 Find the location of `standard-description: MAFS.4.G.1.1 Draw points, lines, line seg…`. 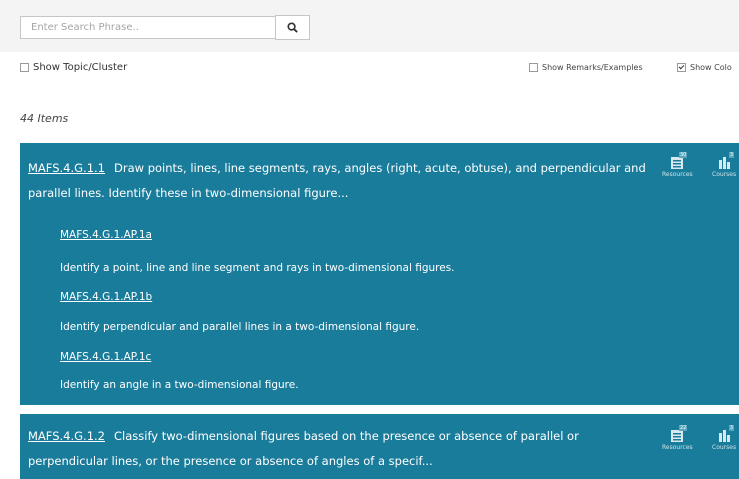

standard-description: MAFS.4.G.1.1 Draw points, lines, line seg… is located at coordinates (338, 181).